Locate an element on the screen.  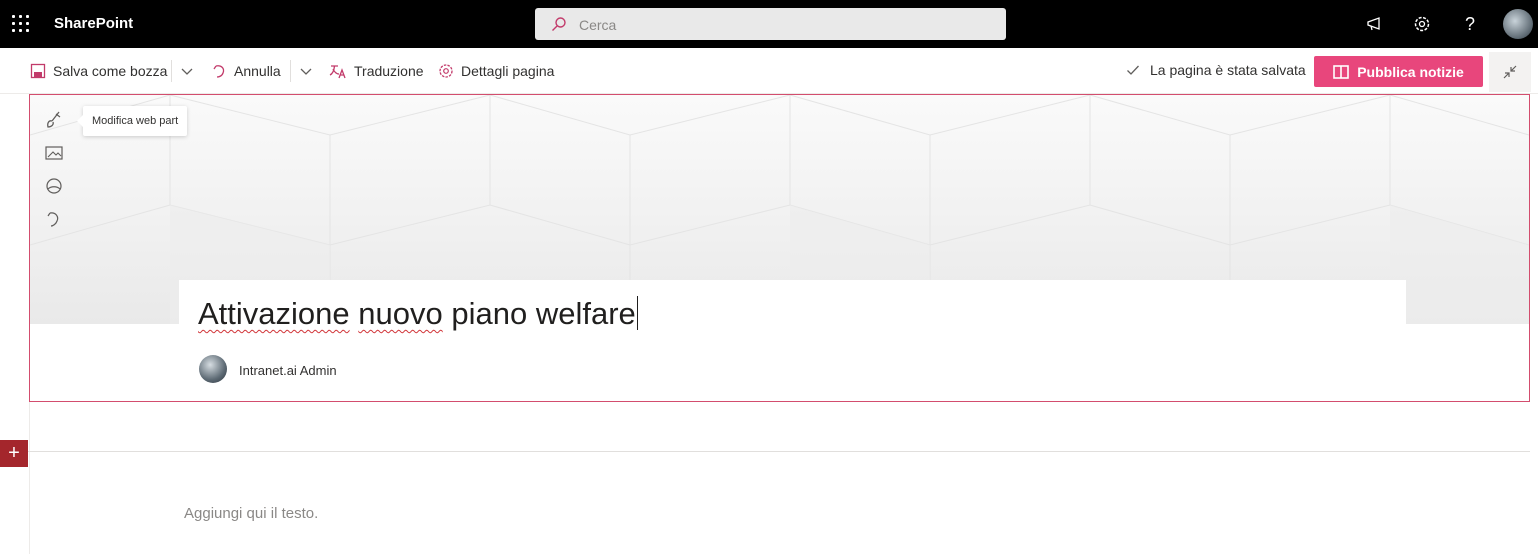
app-launcher-icon is located at coordinates (21, 24).